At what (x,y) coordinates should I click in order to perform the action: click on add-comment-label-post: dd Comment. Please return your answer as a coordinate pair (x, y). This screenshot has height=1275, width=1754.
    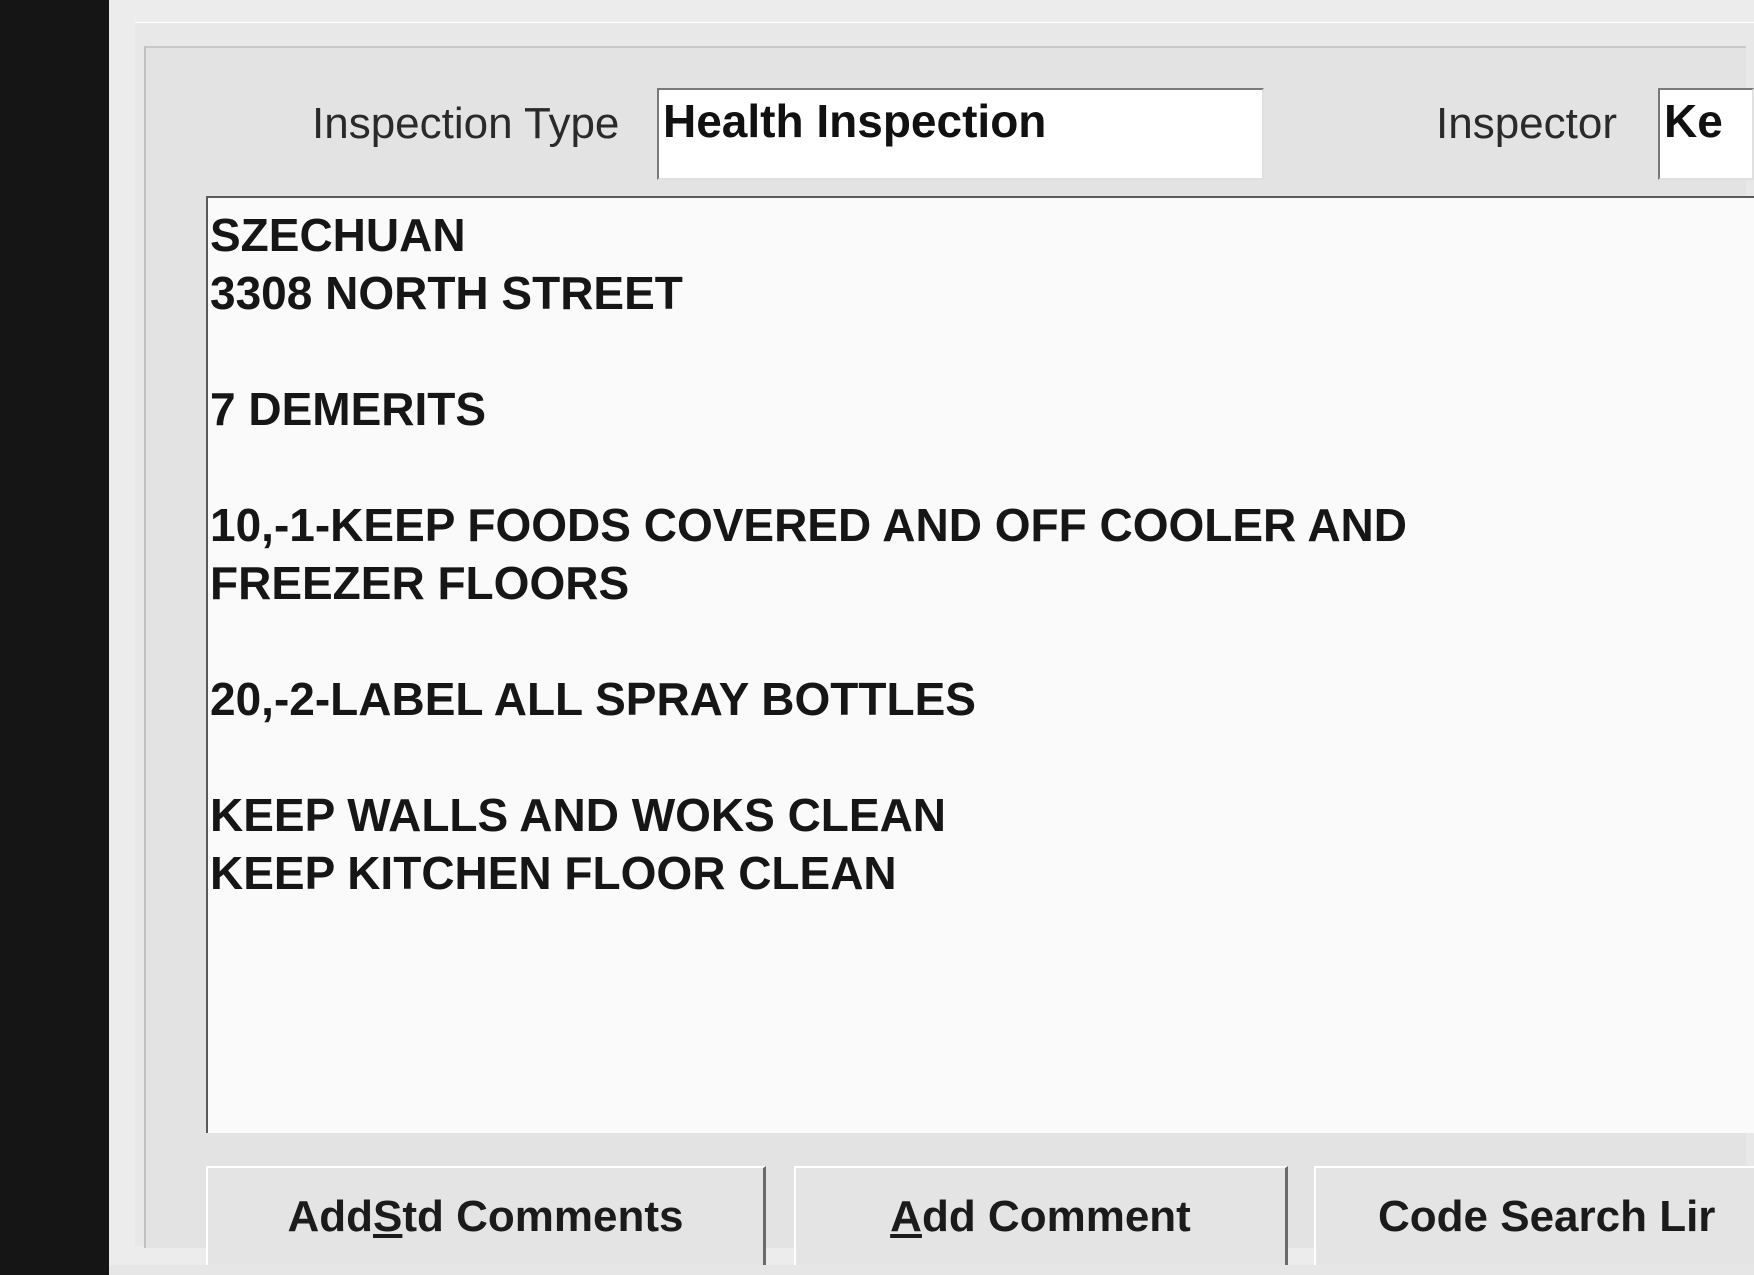
    Looking at the image, I should click on (1056, 1216).